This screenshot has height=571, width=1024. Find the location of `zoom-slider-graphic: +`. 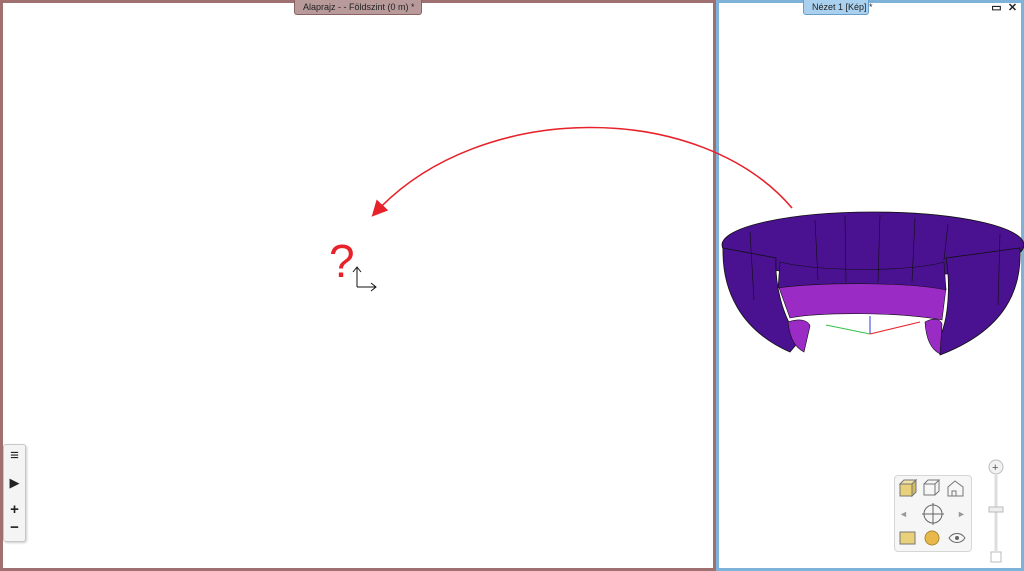

zoom-slider-graphic: + is located at coordinates (996, 511).